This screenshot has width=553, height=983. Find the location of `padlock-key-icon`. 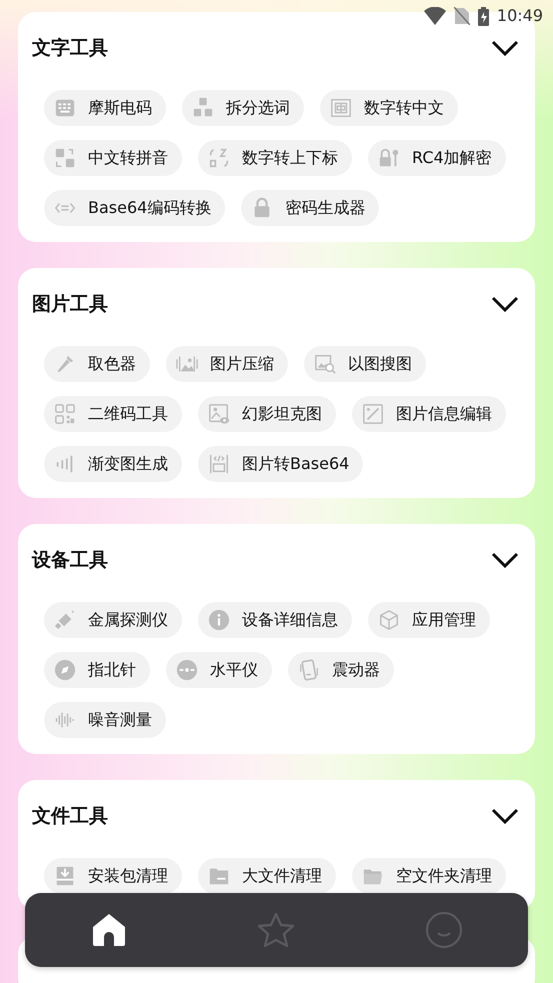

padlock-key-icon is located at coordinates (389, 158).